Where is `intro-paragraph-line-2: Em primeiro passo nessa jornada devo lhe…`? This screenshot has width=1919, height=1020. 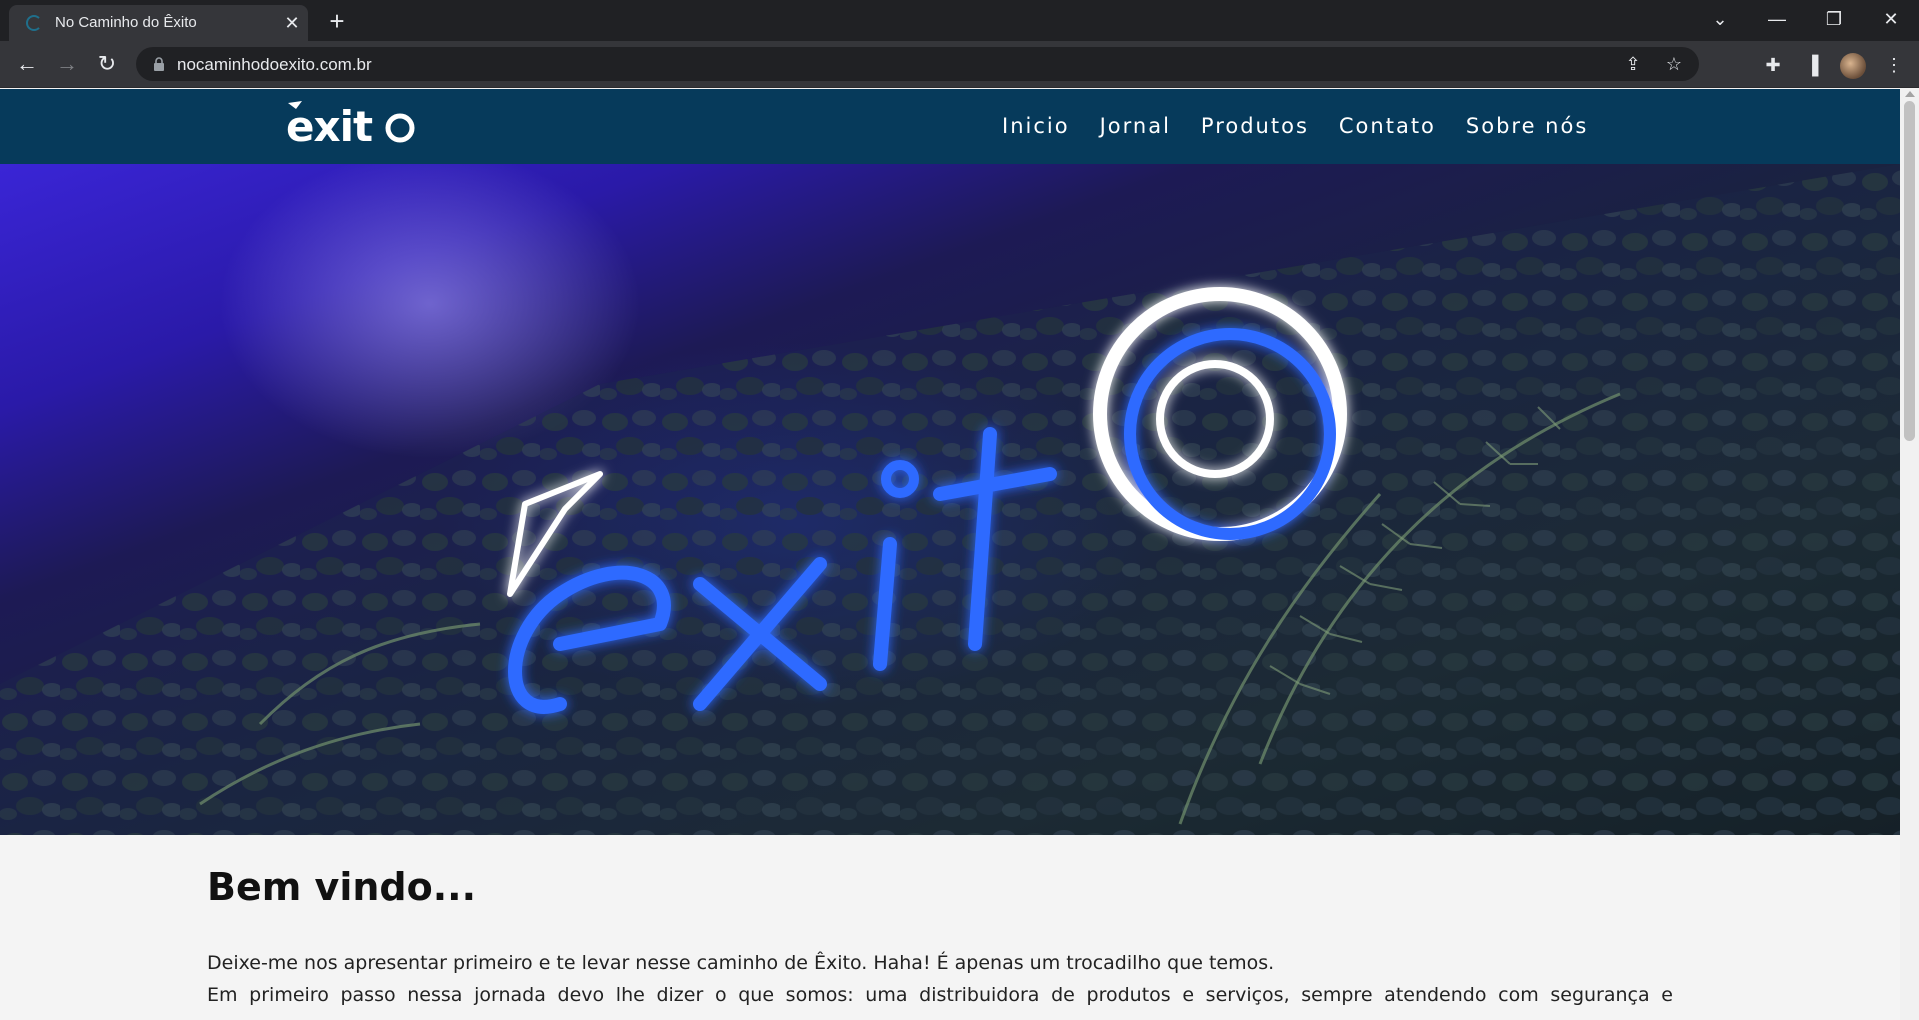 intro-paragraph-line-2: Em primeiro passo nessa jornada devo lhe… is located at coordinates (940, 995).